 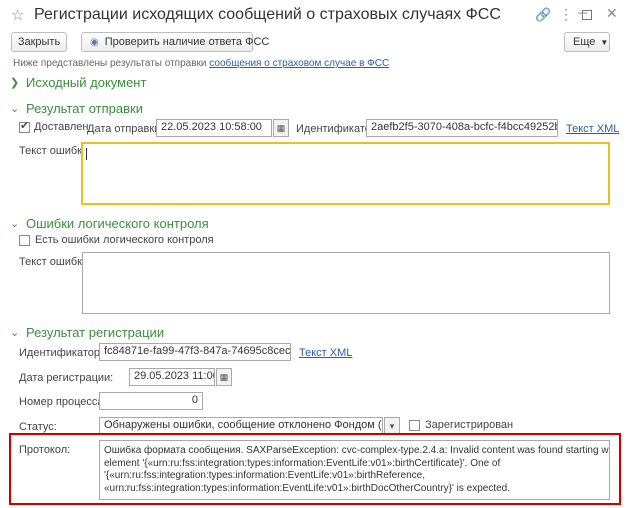 I want to click on section-send-result-title: Результат отправки, so click(x=84, y=108).